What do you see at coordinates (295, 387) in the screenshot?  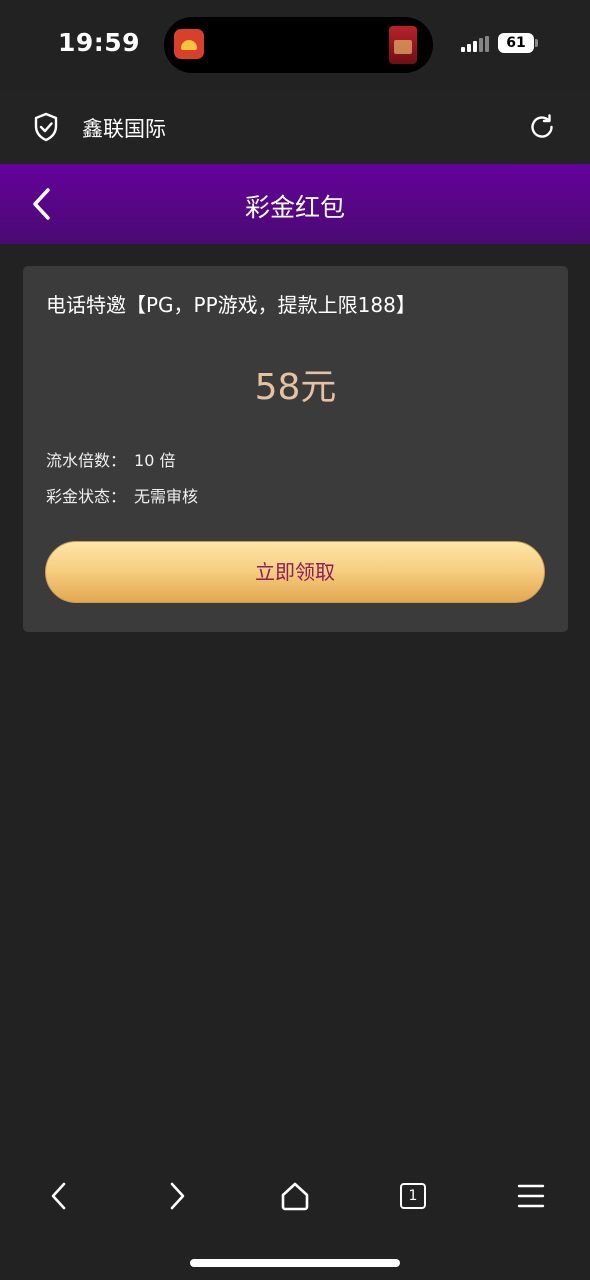 I see `bonus-amount: 58元` at bounding box center [295, 387].